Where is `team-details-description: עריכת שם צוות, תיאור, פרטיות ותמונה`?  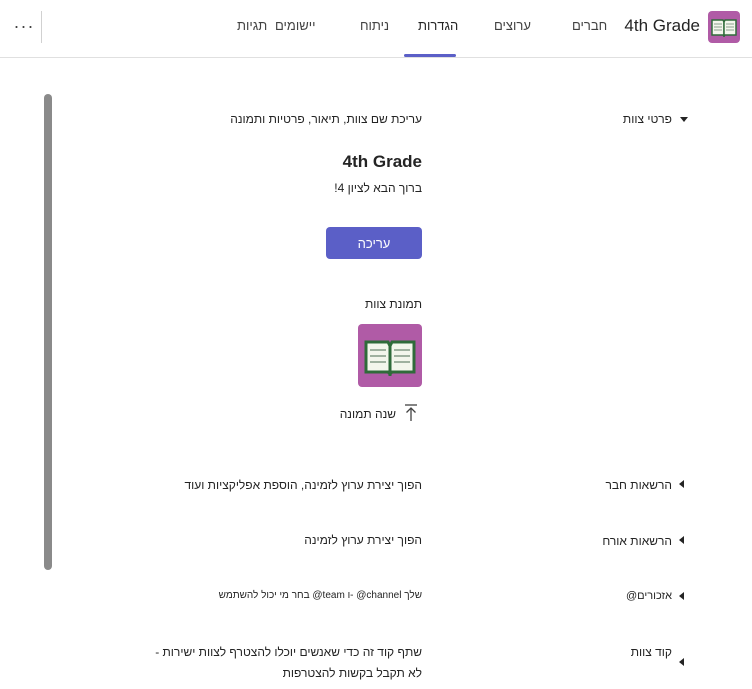 team-details-description: עריכת שם צוות, תיאור, פרטיות ותמונה is located at coordinates (326, 119).